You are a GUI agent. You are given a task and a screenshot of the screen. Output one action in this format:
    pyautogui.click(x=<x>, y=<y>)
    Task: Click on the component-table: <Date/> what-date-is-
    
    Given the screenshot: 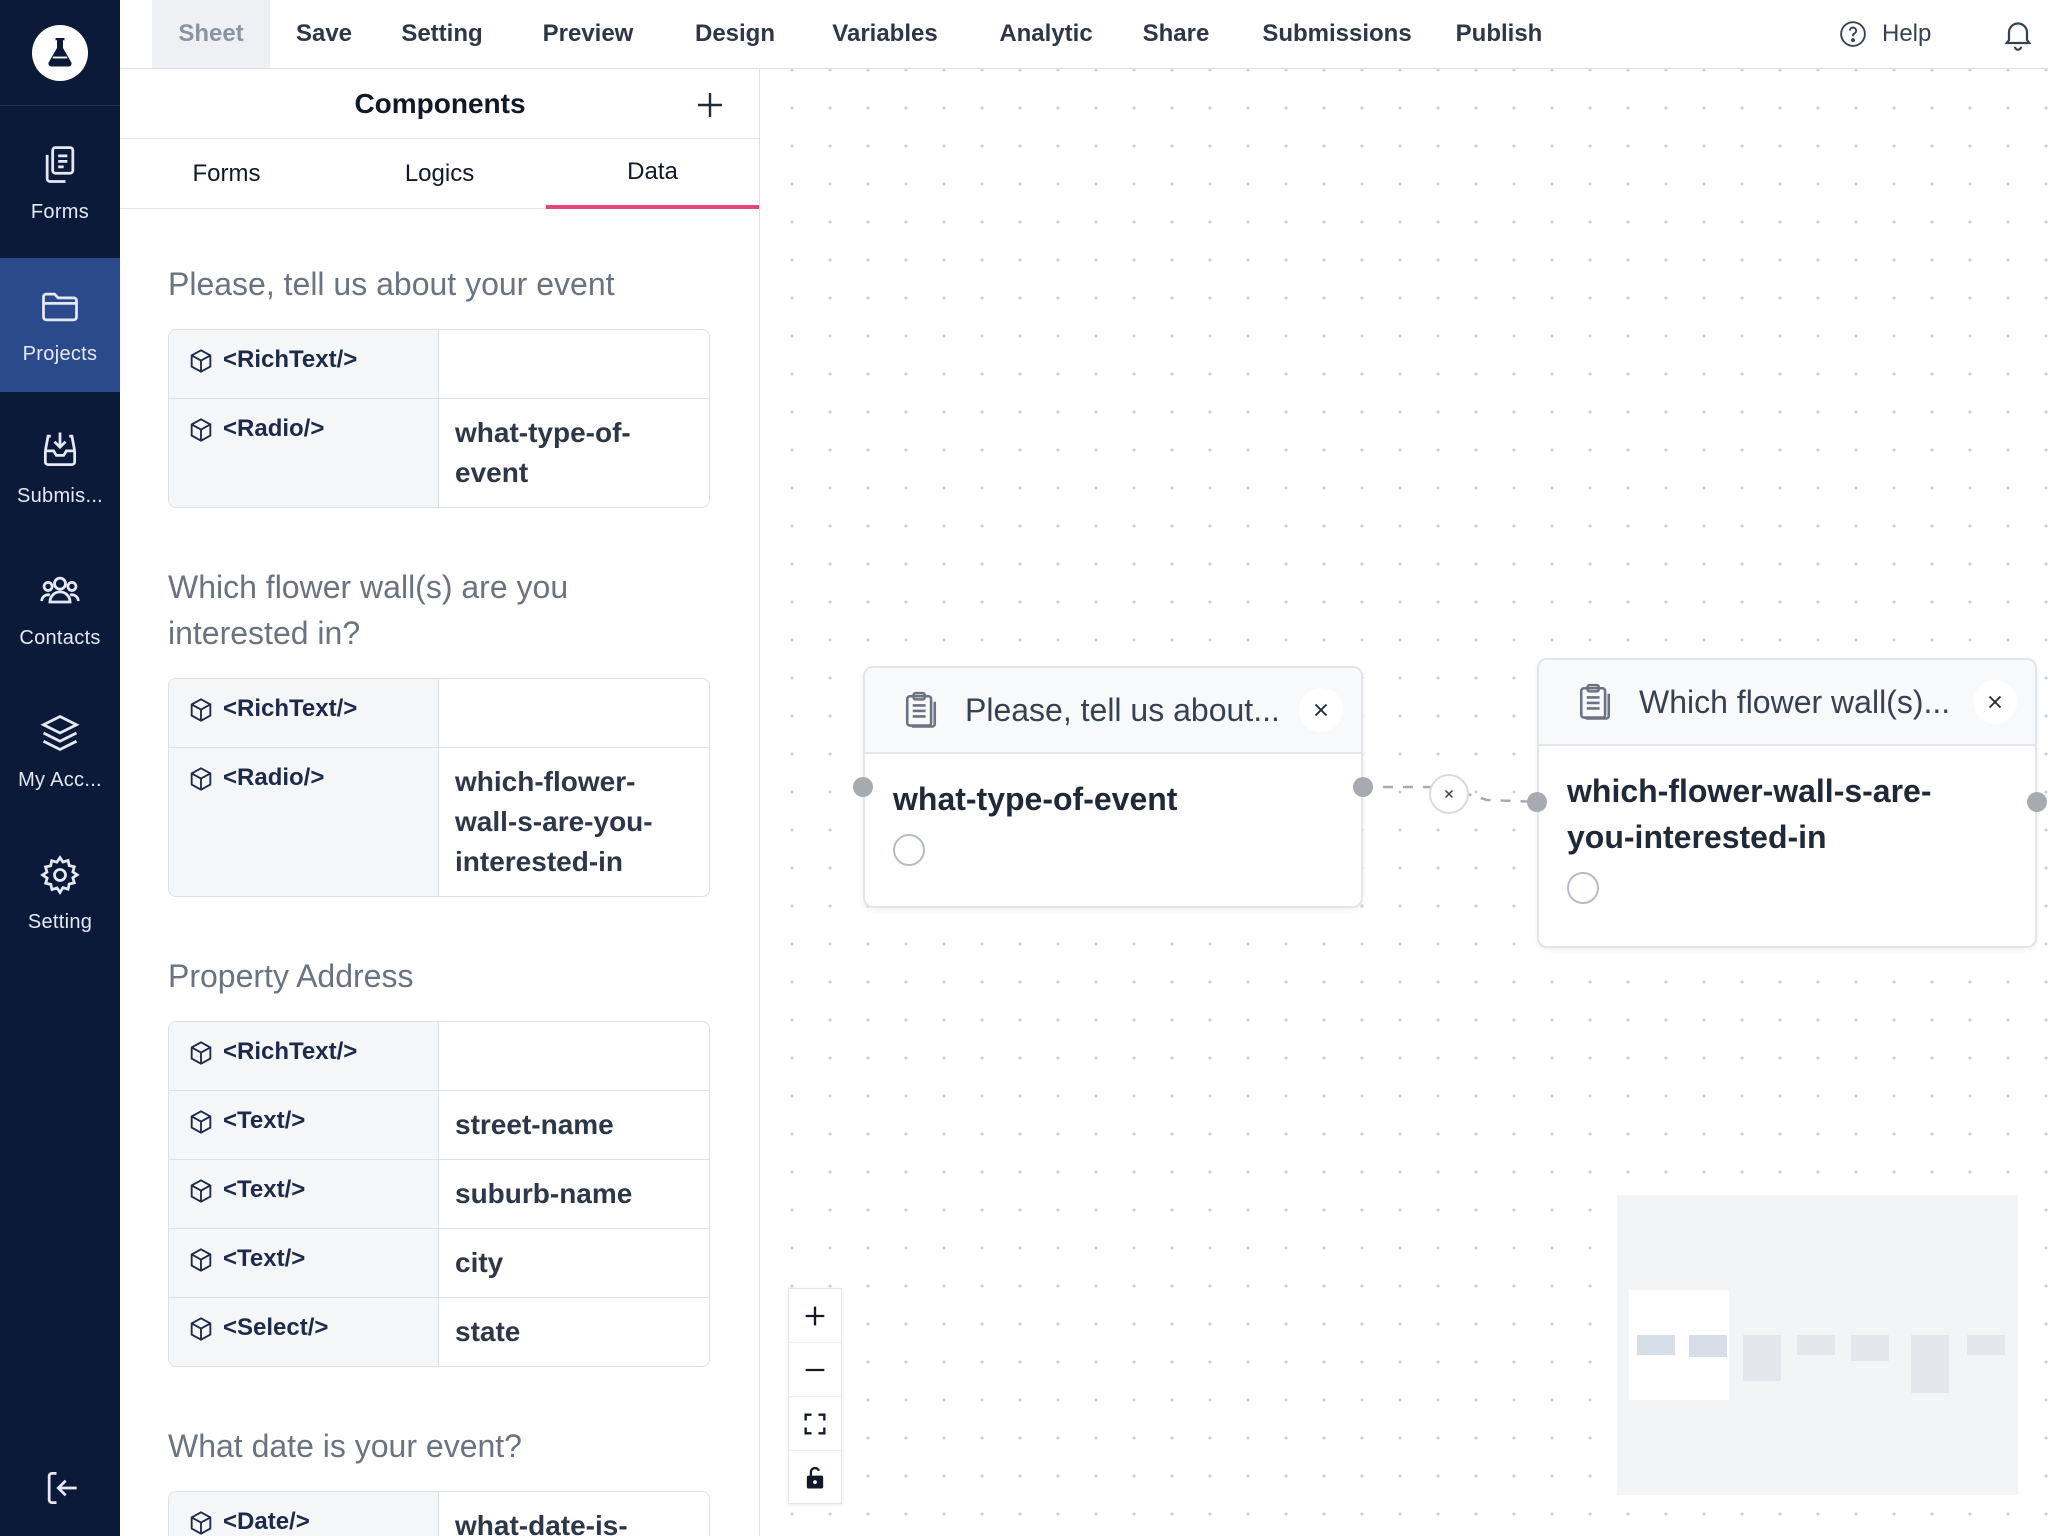 What is the action you would take?
    pyautogui.click(x=439, y=1513)
    